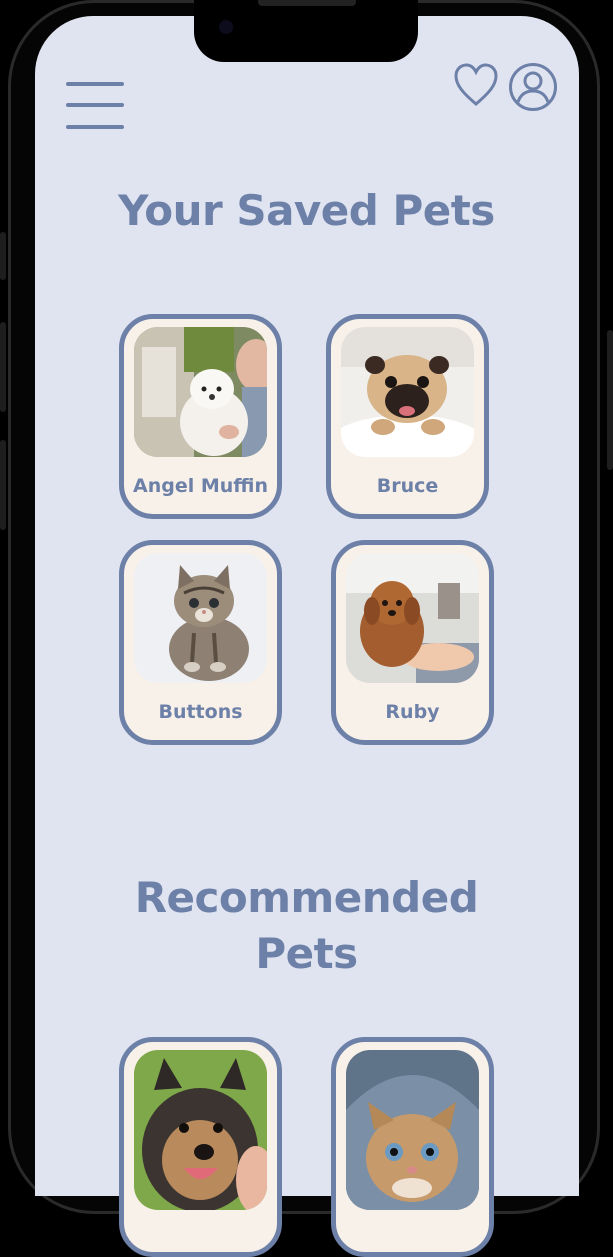 This screenshot has height=1257, width=613. What do you see at coordinates (306, 210) in the screenshot?
I see `saved-pets-title: Your Saved Pets` at bounding box center [306, 210].